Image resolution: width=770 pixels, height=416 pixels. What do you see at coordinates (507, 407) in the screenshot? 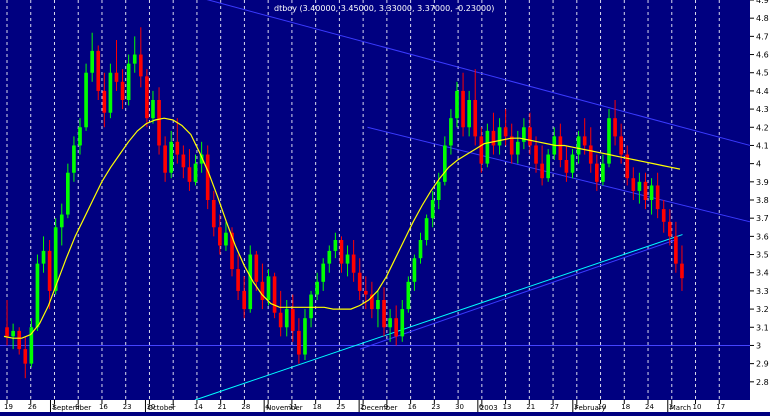
I see `x-tick-label: 13` at bounding box center [507, 407].